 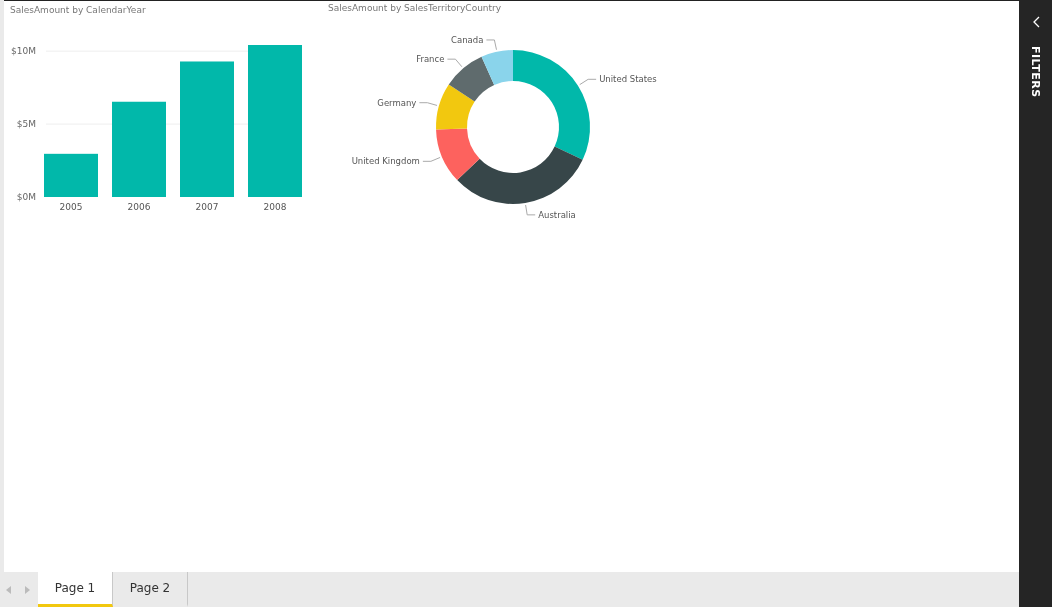 What do you see at coordinates (1035, 22) in the screenshot?
I see `collapse-chevron-icon` at bounding box center [1035, 22].